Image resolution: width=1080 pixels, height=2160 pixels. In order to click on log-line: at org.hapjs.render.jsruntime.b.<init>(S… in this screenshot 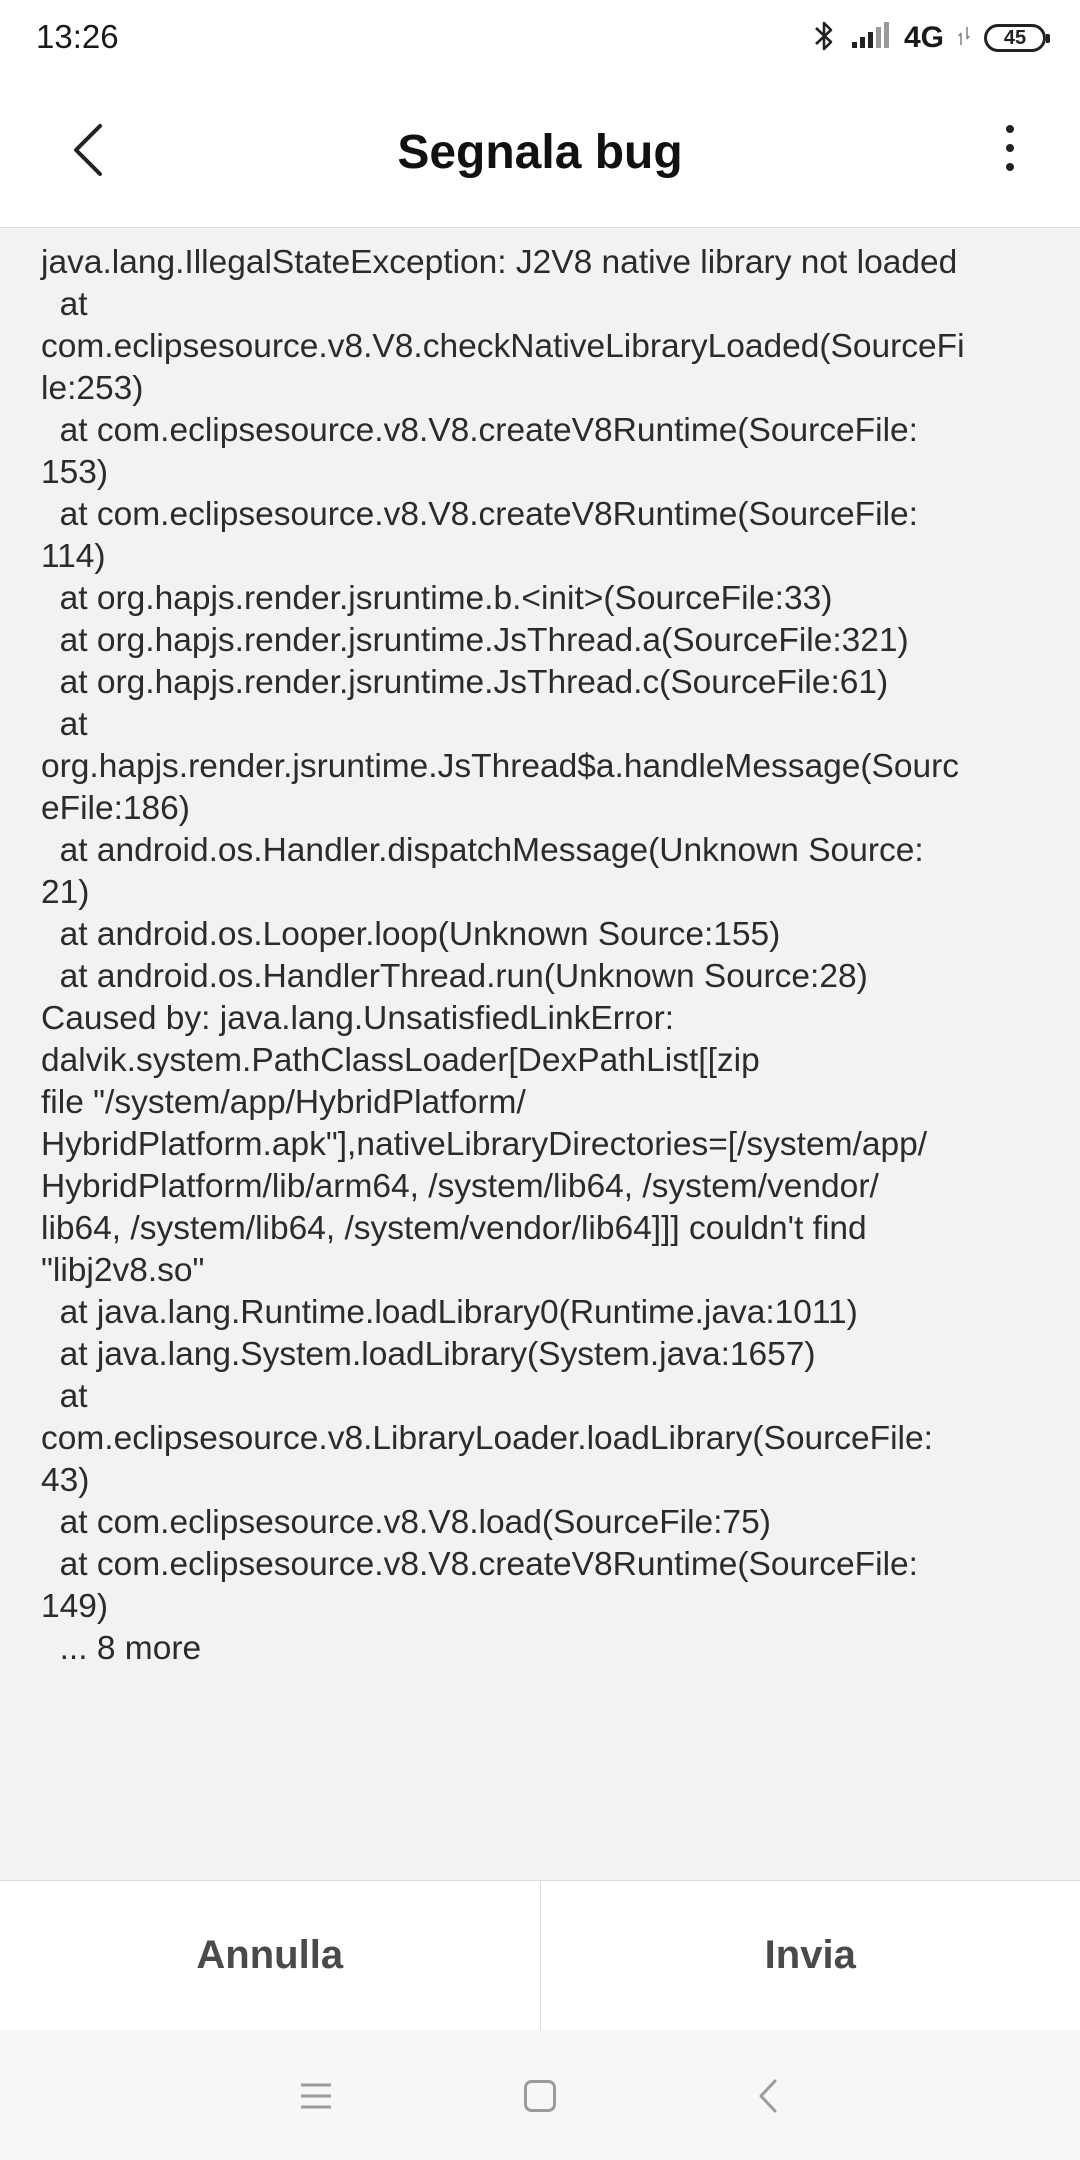, I will do `click(437, 598)`.